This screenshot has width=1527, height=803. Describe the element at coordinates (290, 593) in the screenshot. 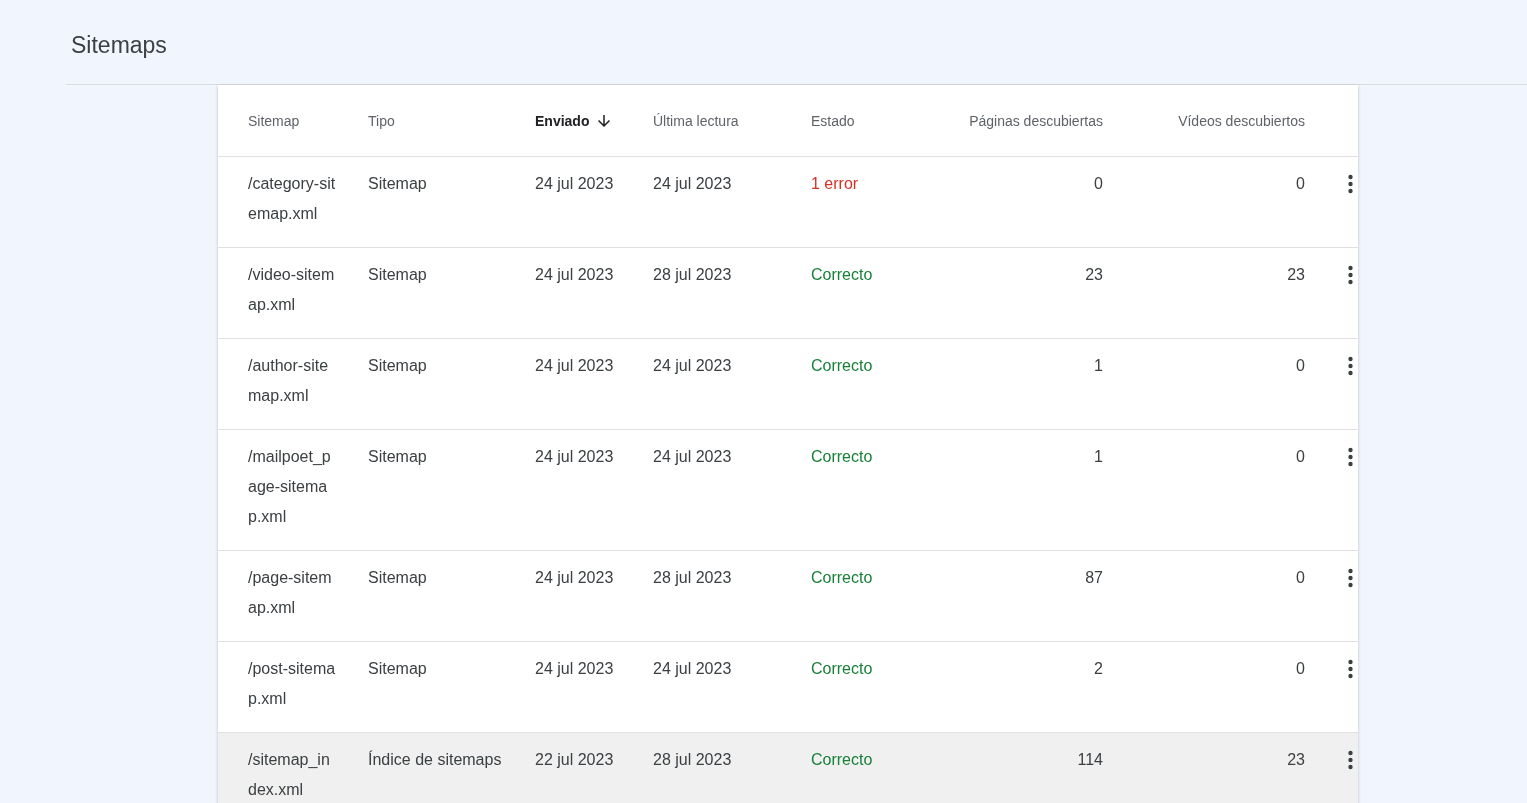

I see `sitemap-cell-text: /page-sitemap.xml` at that location.